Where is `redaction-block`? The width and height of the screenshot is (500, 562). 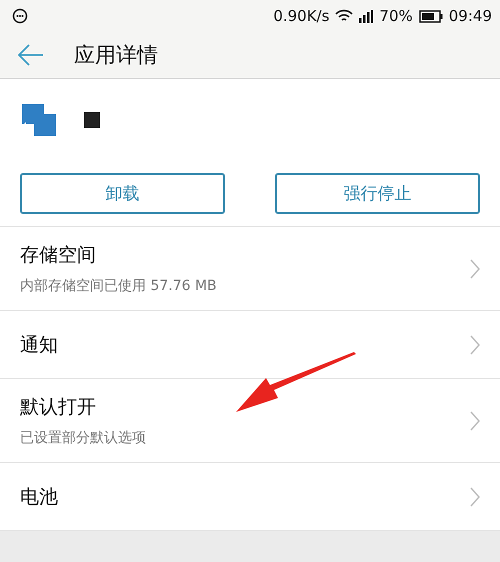 redaction-block is located at coordinates (92, 120).